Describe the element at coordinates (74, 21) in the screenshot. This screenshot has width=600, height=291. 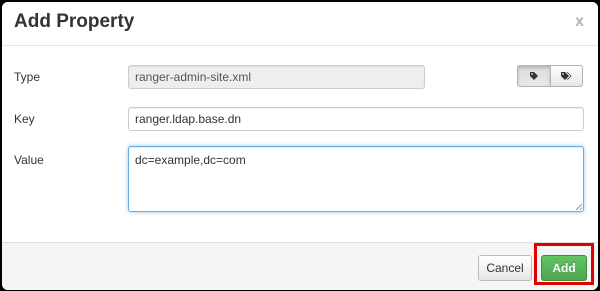
I see `dialog-title: Add Property` at that location.